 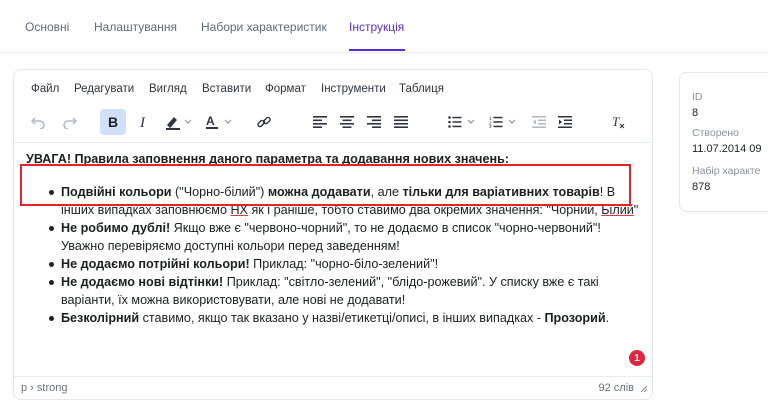 What do you see at coordinates (421, 89) in the screenshot?
I see `menu-table: Таблиця` at bounding box center [421, 89].